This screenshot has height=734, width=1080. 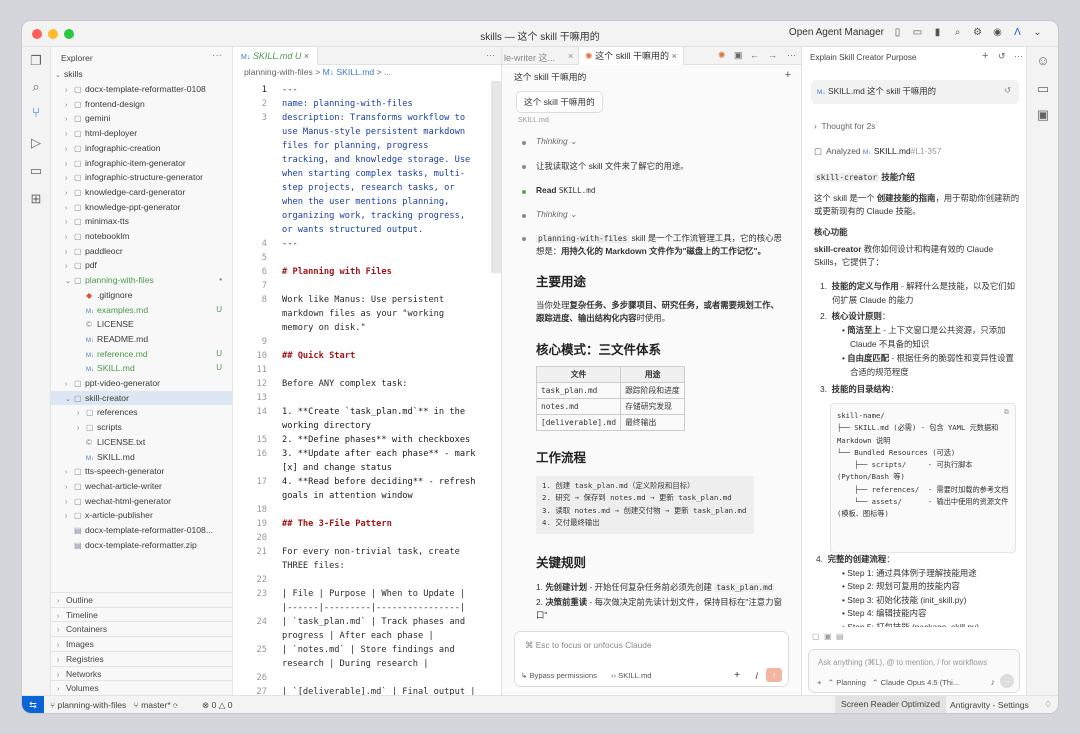 I want to click on remote-icon: ⇆, so click(x=33, y=704).